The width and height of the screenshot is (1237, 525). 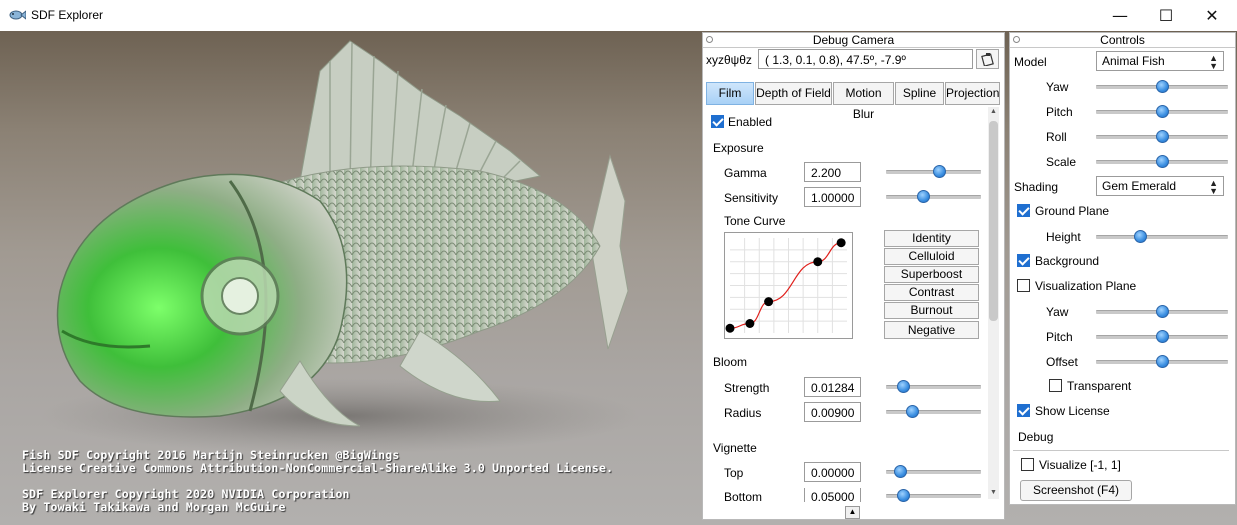 I want to click on fish-app-icon, so click(x=17, y=15).